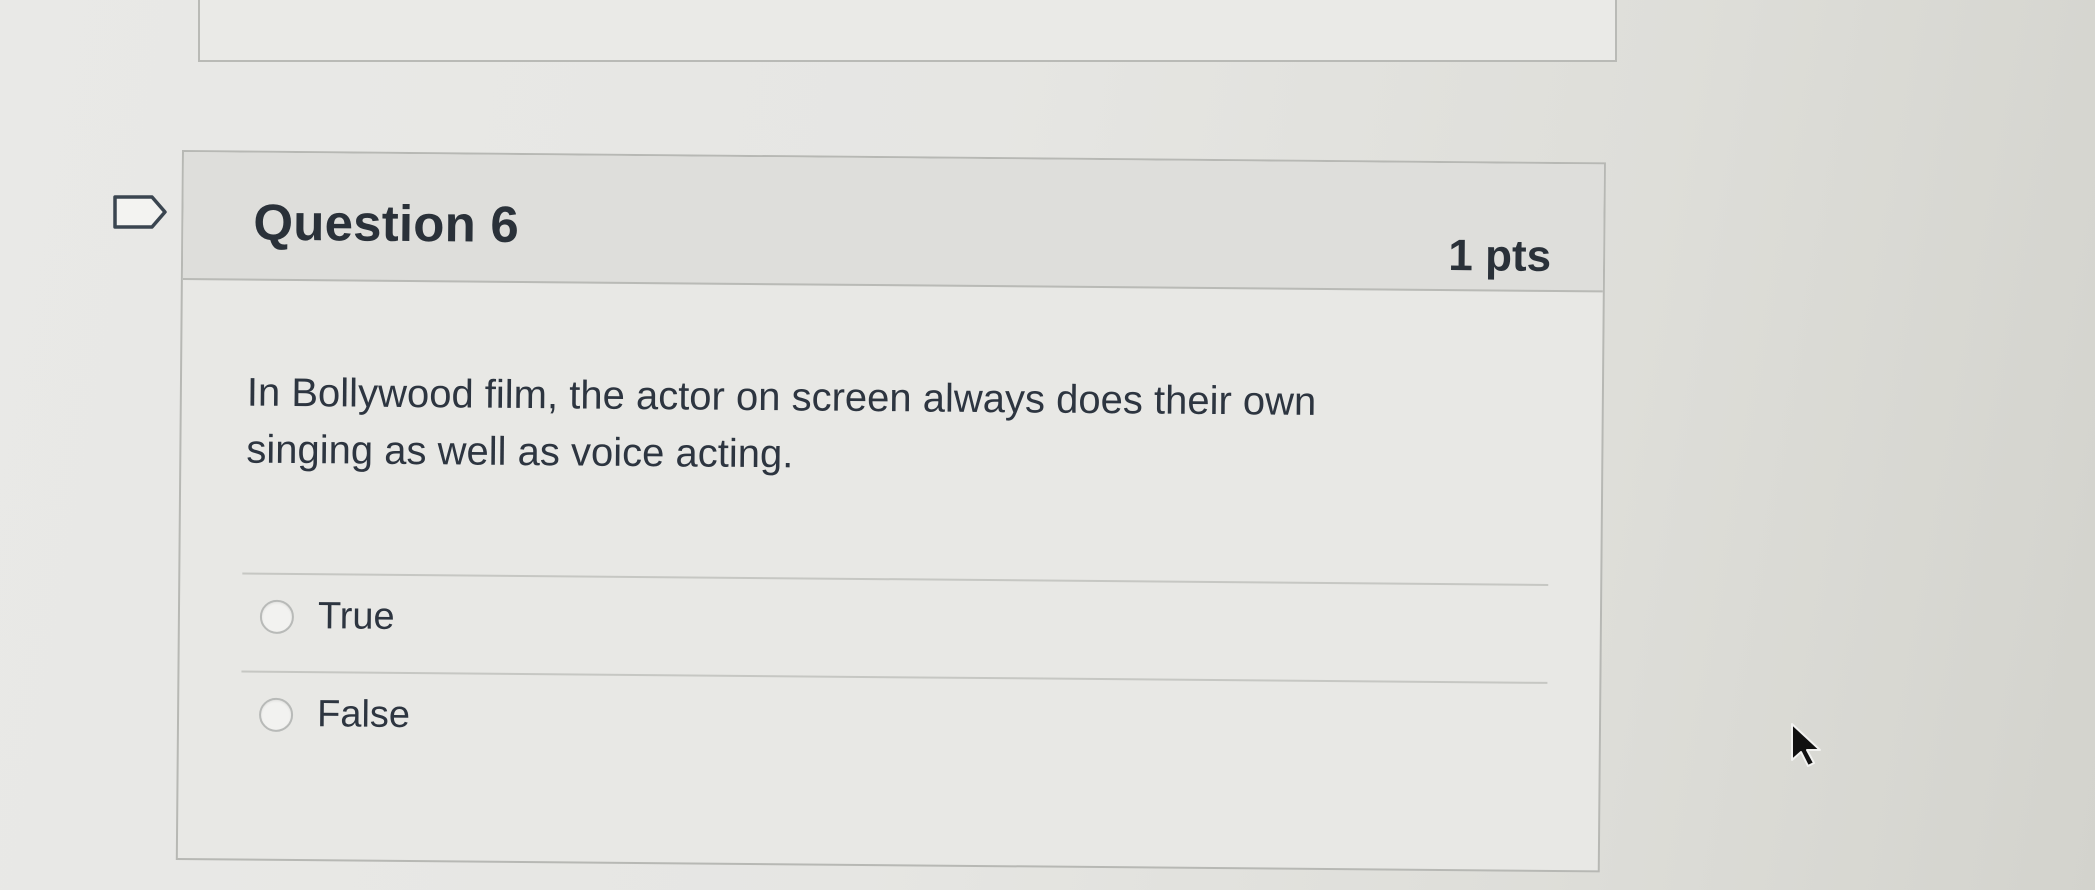  Describe the element at coordinates (386, 223) in the screenshot. I see `question-title: Question 6` at that location.